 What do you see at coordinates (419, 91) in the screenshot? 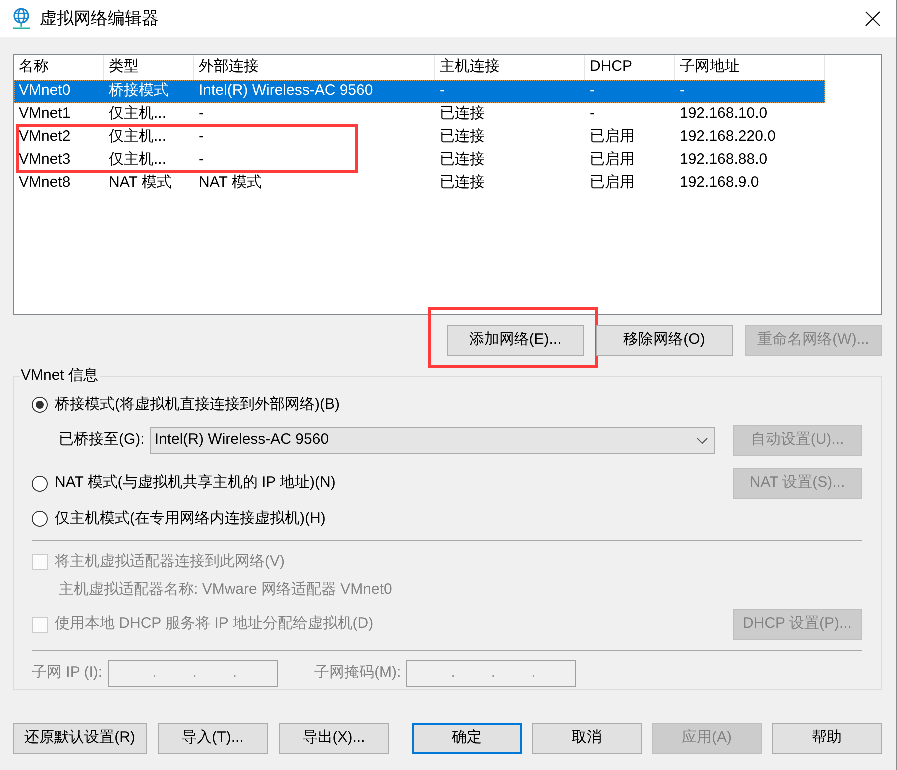
I see `table-row: VMnet0 桥接模式 Intel(R) Wireless-AC 9560 - - -` at bounding box center [419, 91].